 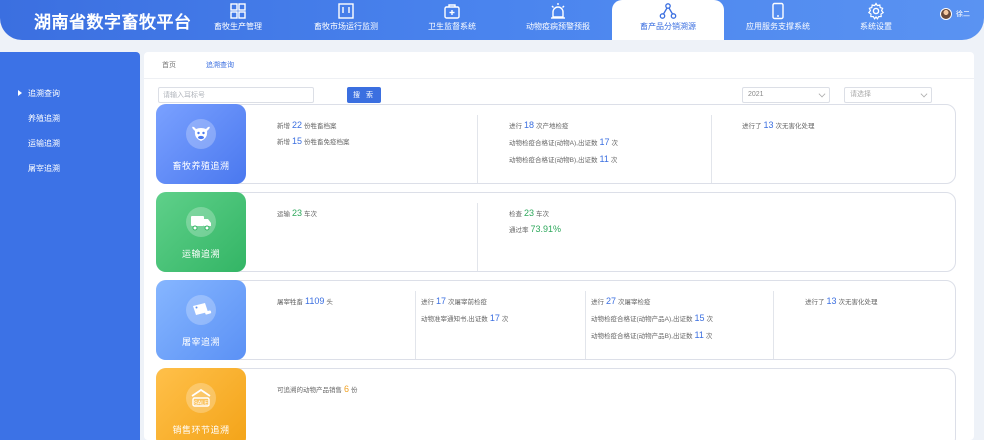 I want to click on stat-text: 次屠宰检疫, so click(x=634, y=302).